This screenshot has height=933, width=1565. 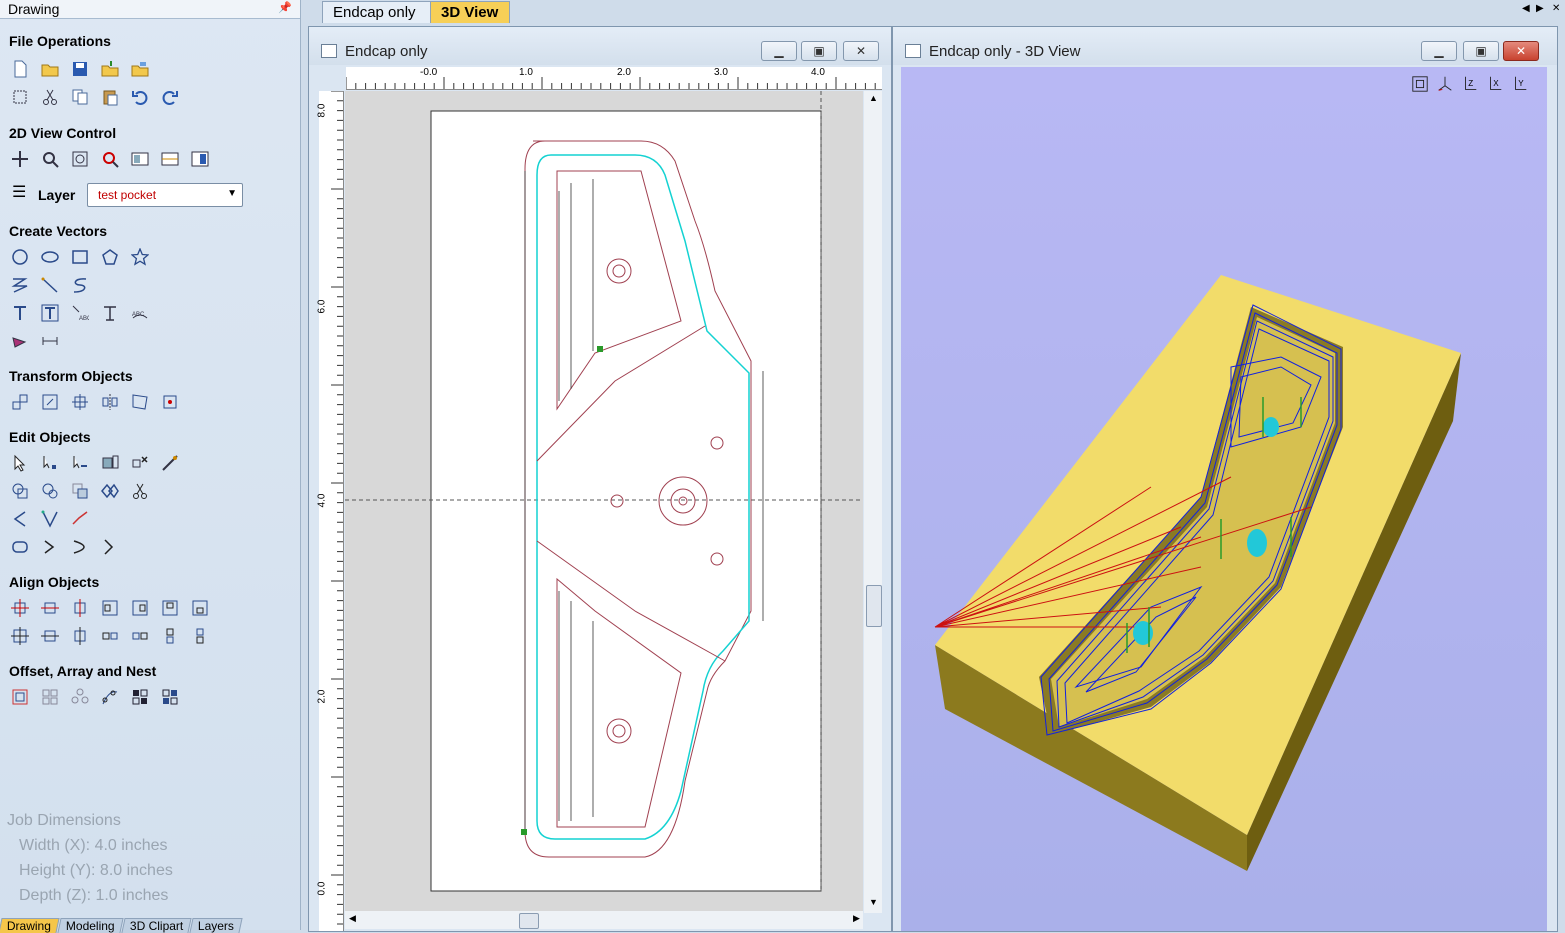 I want to click on weld-icon, so click(x=20, y=491).